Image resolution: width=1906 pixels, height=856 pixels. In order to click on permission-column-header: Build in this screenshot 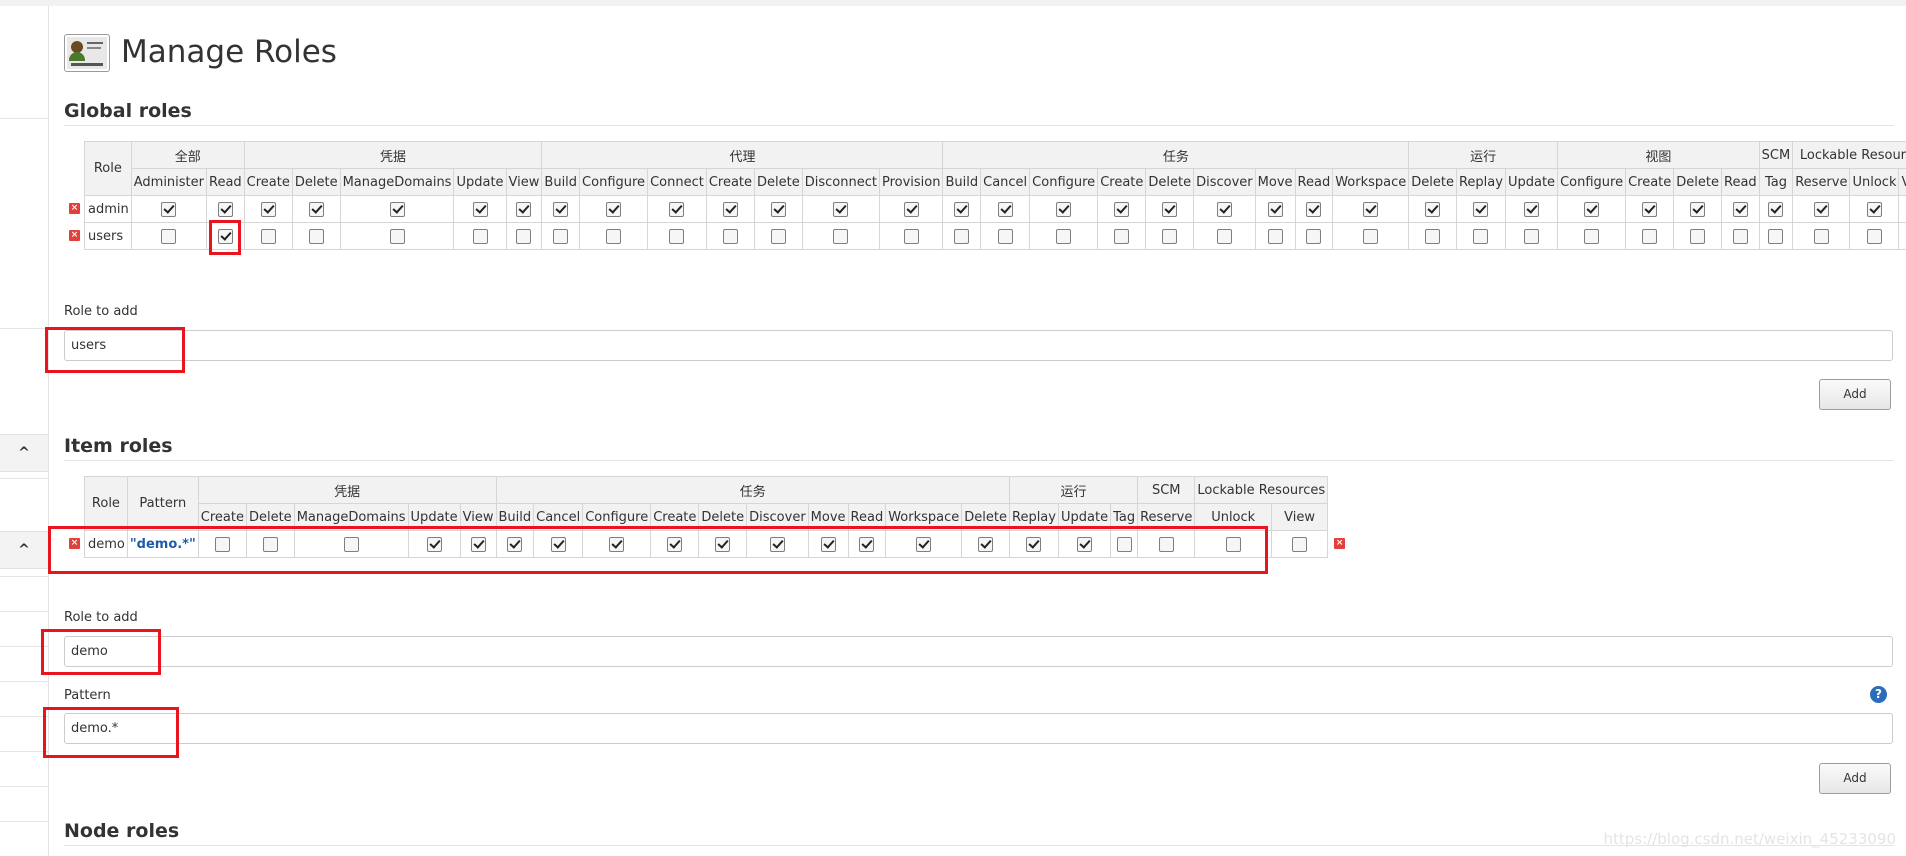, I will do `click(962, 182)`.